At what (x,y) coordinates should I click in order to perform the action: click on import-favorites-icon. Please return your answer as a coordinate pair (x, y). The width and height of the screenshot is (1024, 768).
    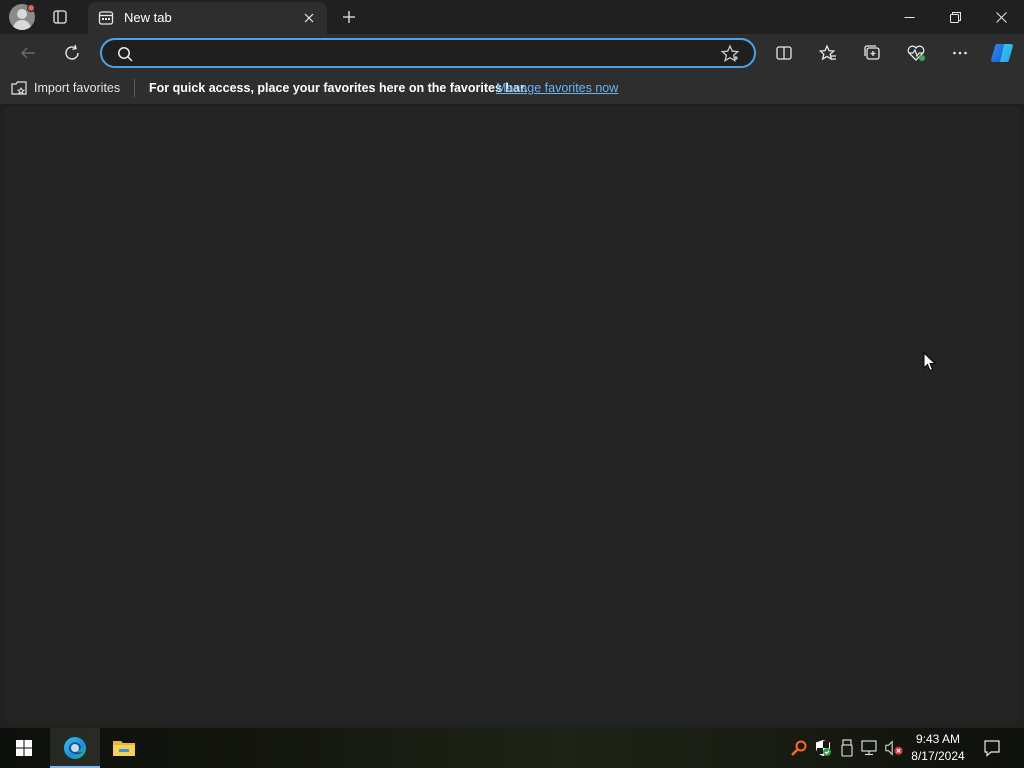
    Looking at the image, I should click on (19, 88).